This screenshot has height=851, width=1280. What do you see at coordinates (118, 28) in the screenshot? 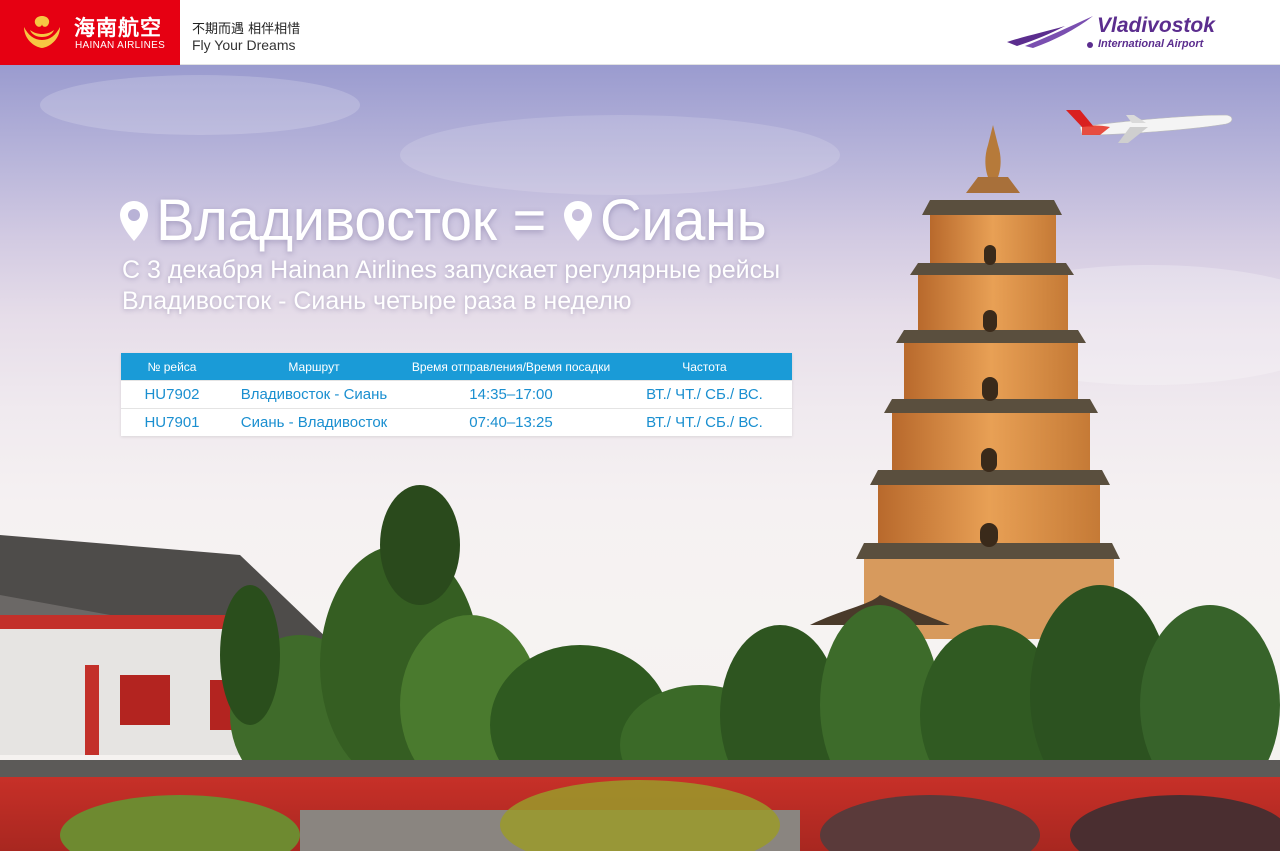
I see `hainan-name-cn: 海南航空` at bounding box center [118, 28].